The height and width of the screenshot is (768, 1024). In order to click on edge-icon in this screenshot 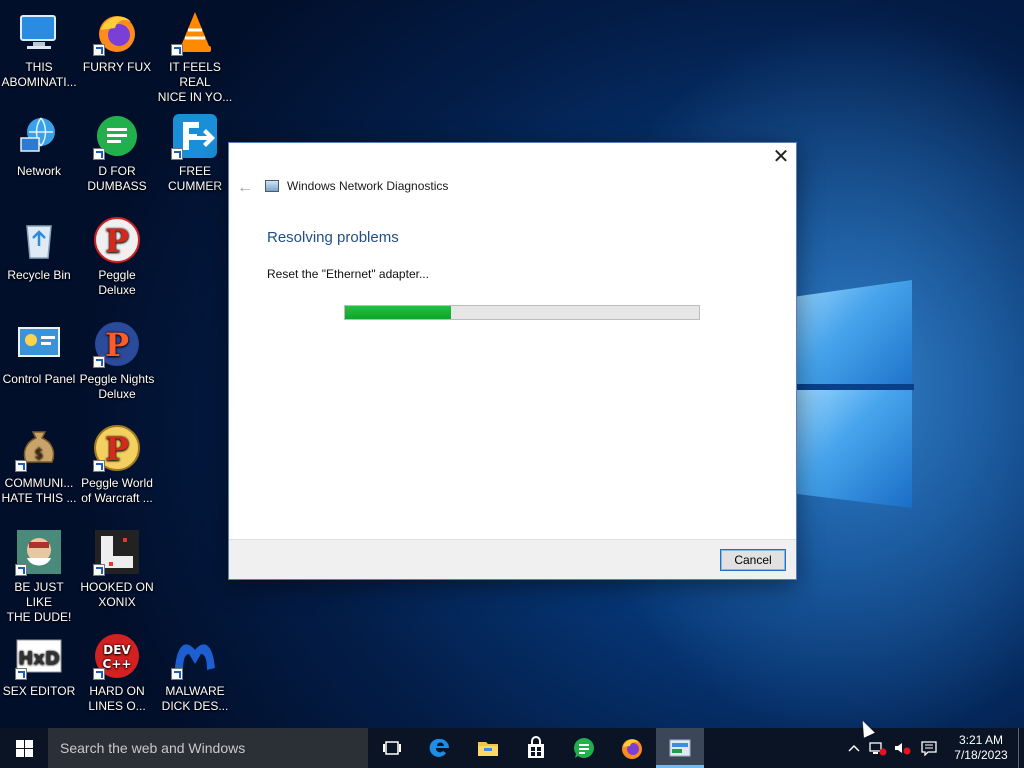, I will do `click(439, 747)`.